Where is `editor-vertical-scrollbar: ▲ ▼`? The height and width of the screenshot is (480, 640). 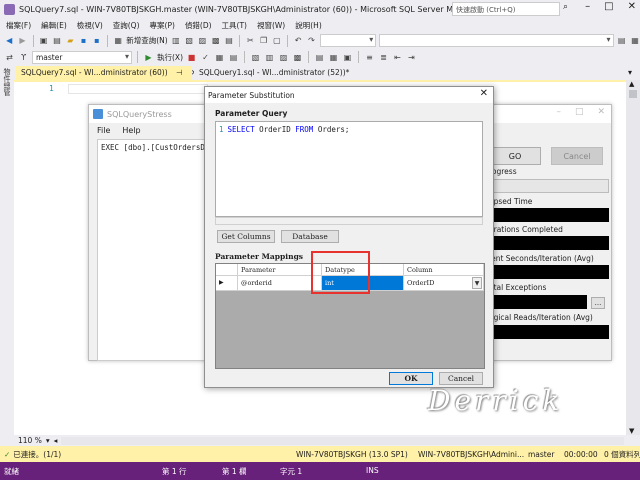
editor-vertical-scrollbar: ▲ ▼ is located at coordinates (633, 257).